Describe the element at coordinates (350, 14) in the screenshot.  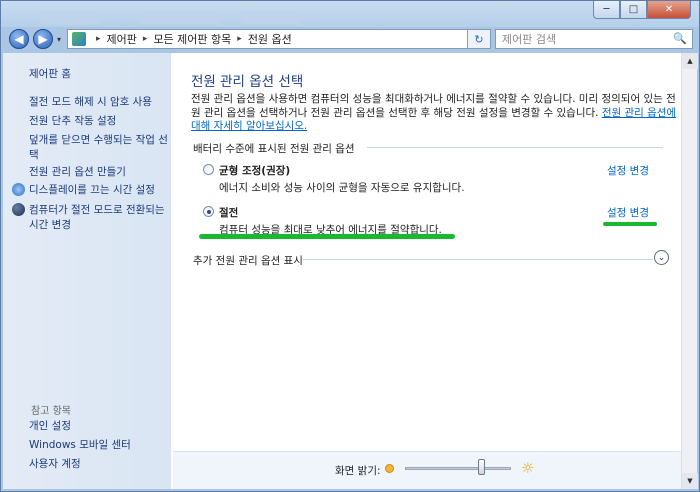
I see `title-bar: ─ □ ✕` at that location.